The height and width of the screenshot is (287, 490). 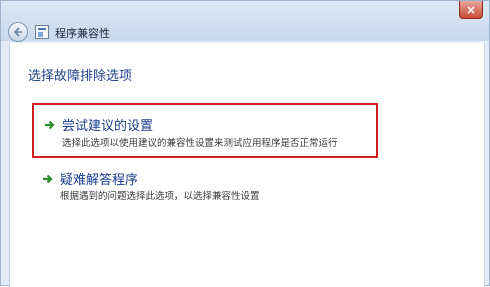 I want to click on option-description: 根据遇到的问题选择此选项，以选择兼容性设置, so click(x=160, y=196).